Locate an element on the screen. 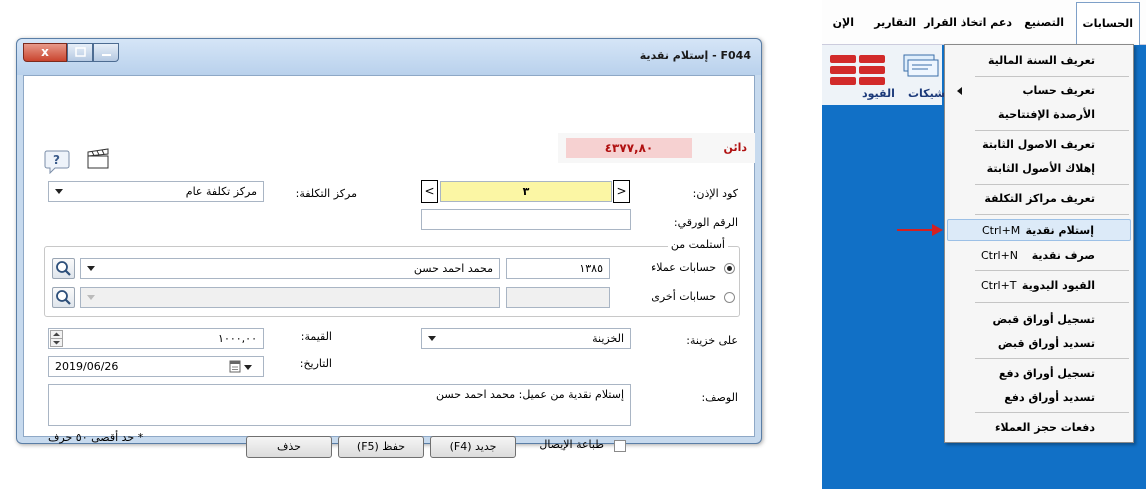  cost-center-value: مركز تكلفة عام is located at coordinates (221, 191).